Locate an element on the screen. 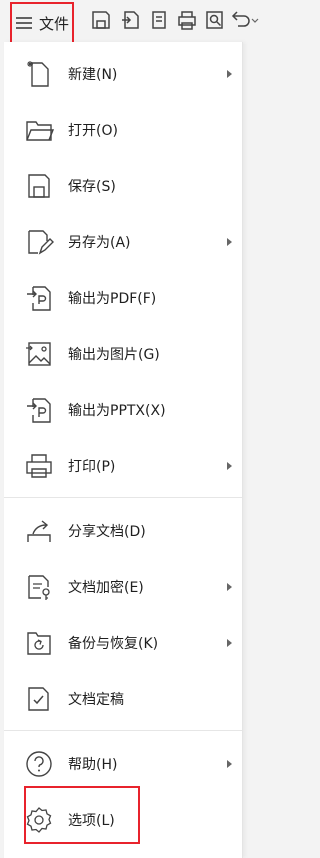  menu-item-share: 分享文档(D) is located at coordinates (123, 531).